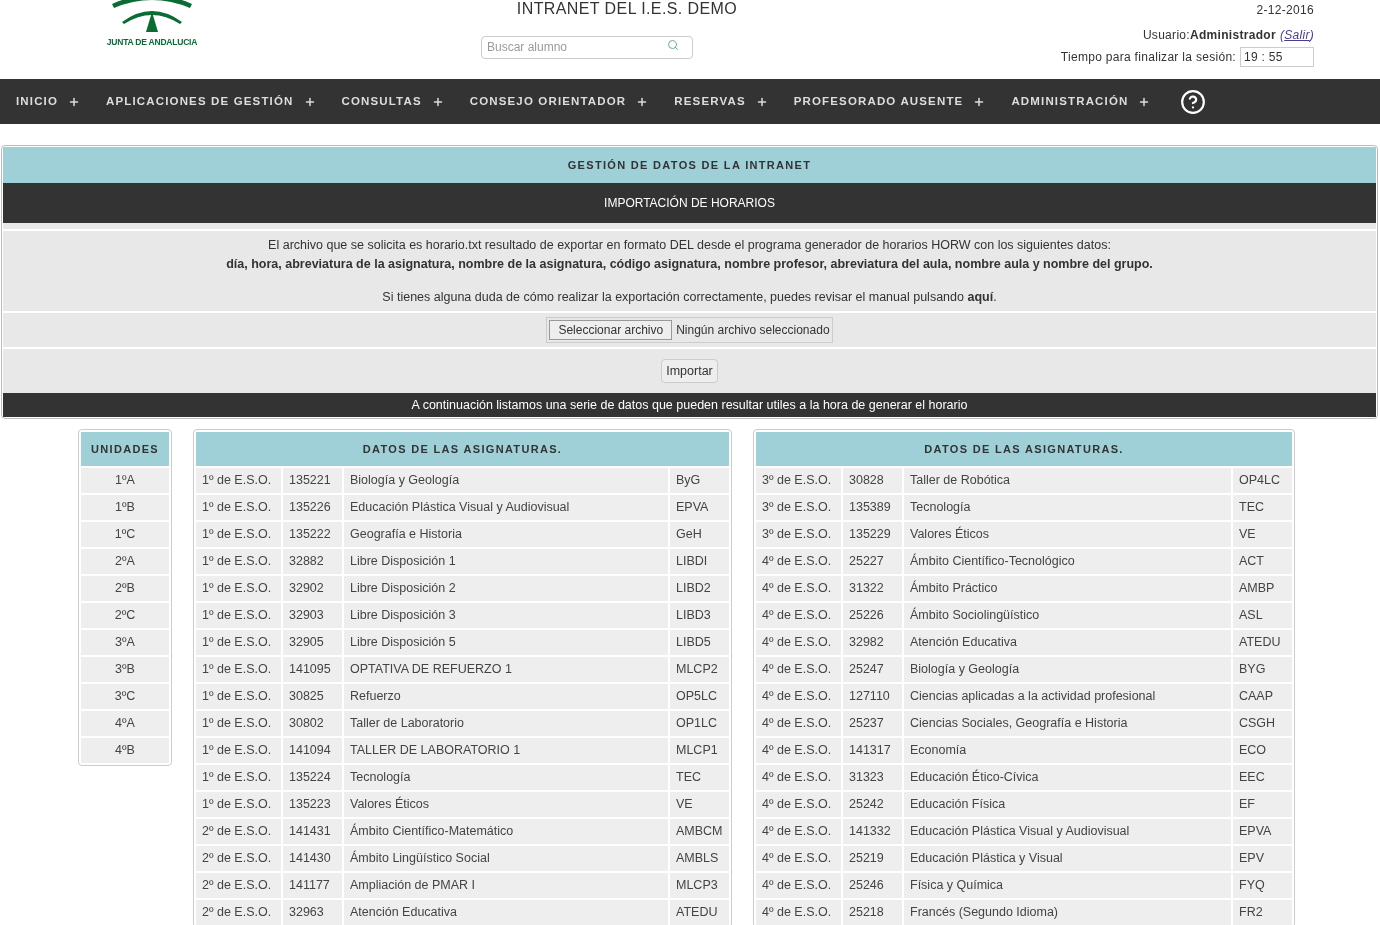 The image size is (1380, 925). I want to click on table-cell: OP1LC, so click(699, 724).